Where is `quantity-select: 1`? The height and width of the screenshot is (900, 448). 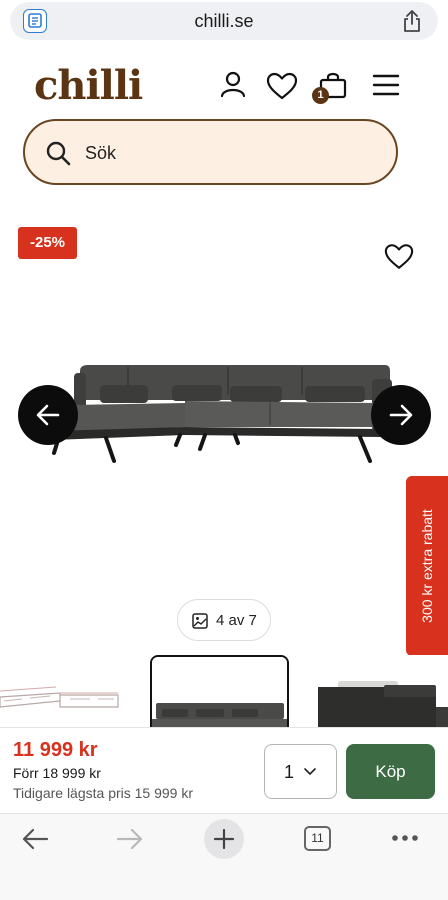
quantity-select: 1 is located at coordinates (300, 771).